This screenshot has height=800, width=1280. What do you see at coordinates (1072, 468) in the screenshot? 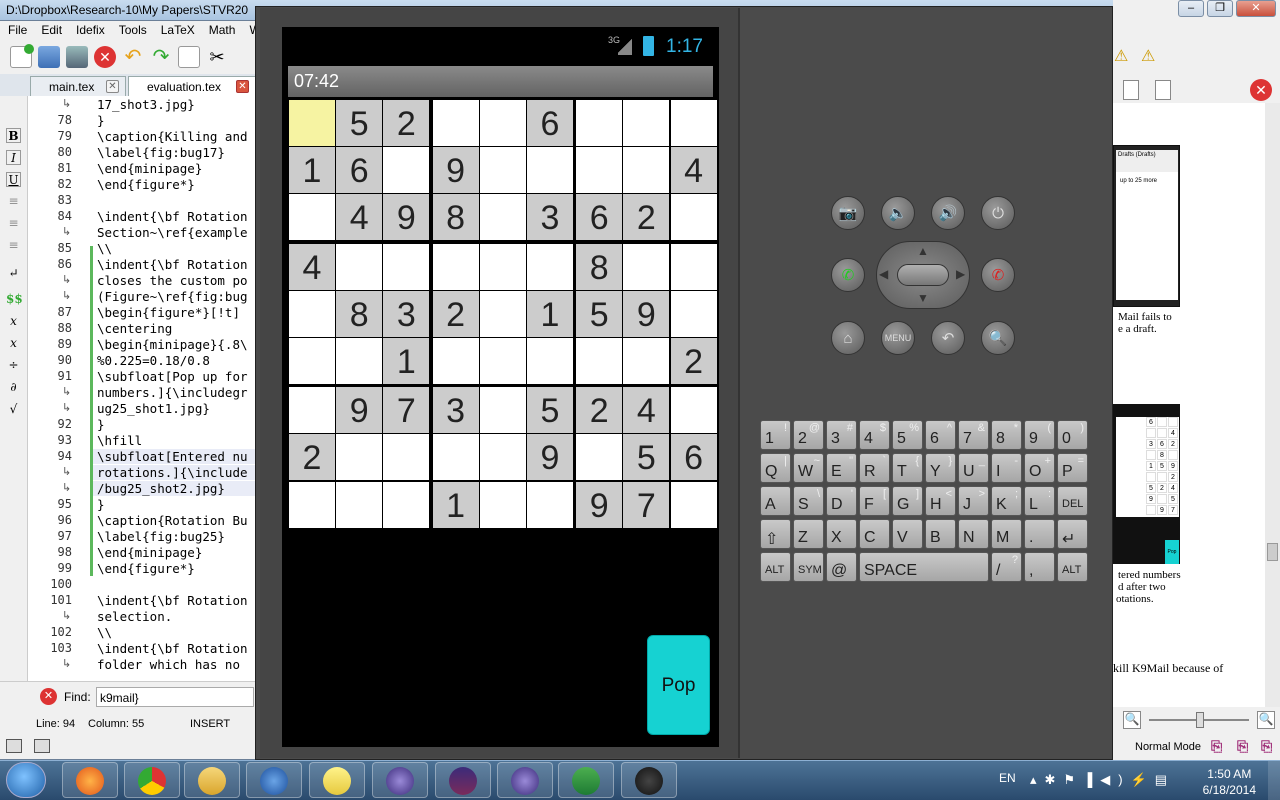
I see `key-p: P =` at bounding box center [1072, 468].